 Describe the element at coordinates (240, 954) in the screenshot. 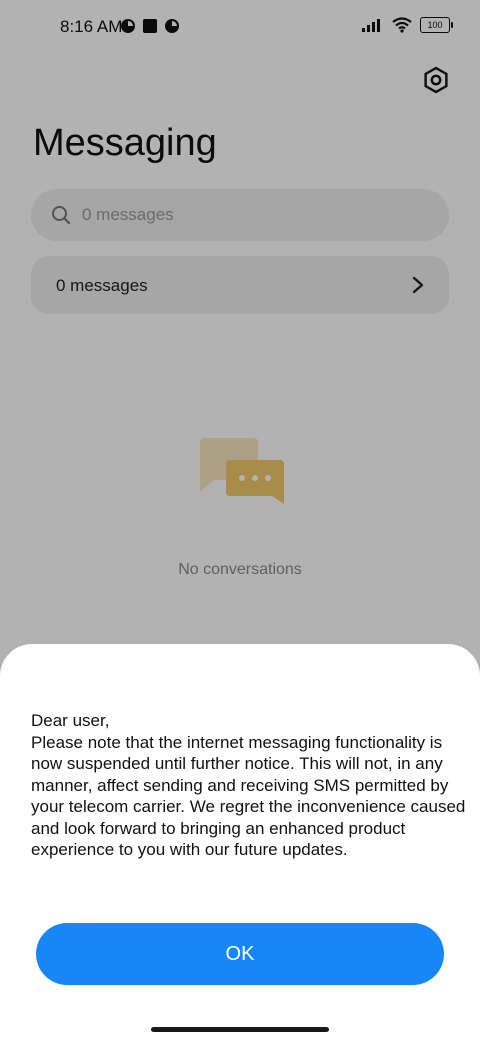

I see `ok-button: OK` at that location.